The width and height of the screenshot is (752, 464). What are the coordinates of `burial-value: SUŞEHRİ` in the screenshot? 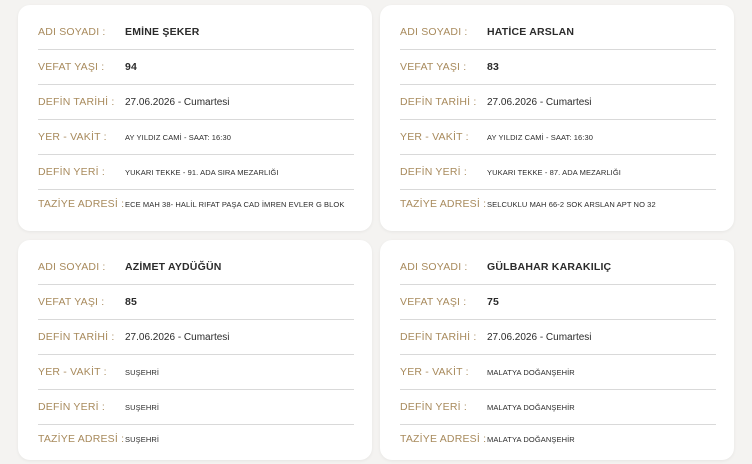 It's located at (142, 407).